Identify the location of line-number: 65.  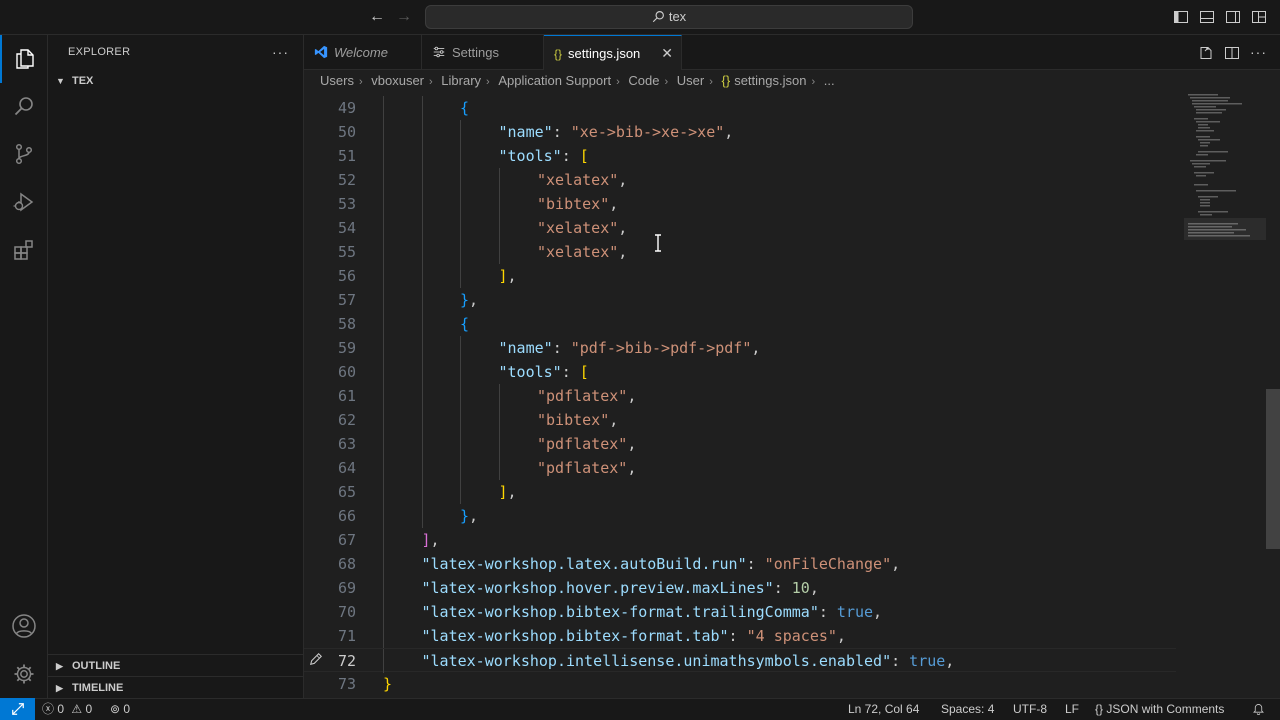
(346, 492).